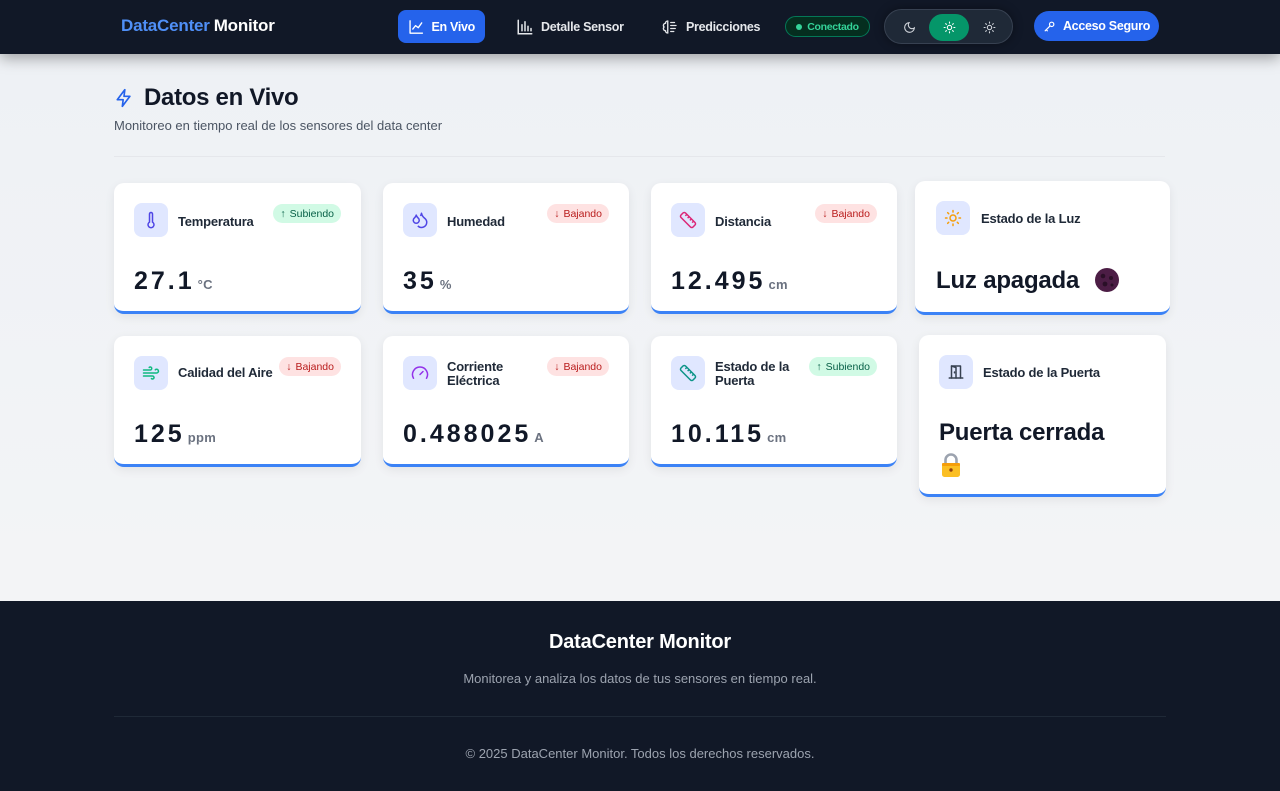  I want to click on footer-title: DataCenter Monitor, so click(640, 642).